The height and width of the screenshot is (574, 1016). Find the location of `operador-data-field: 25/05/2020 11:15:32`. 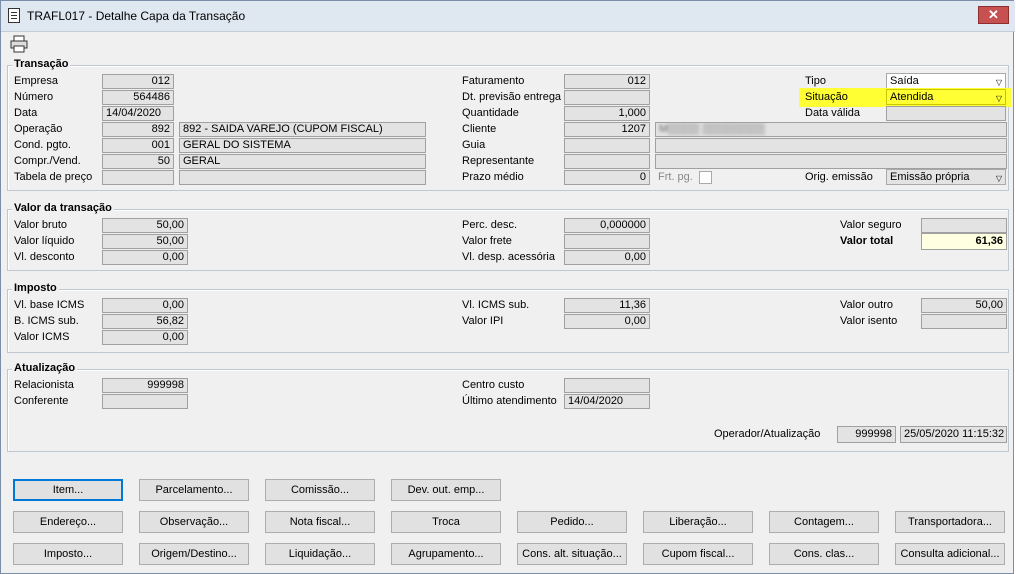

operador-data-field: 25/05/2020 11:15:32 is located at coordinates (953, 434).